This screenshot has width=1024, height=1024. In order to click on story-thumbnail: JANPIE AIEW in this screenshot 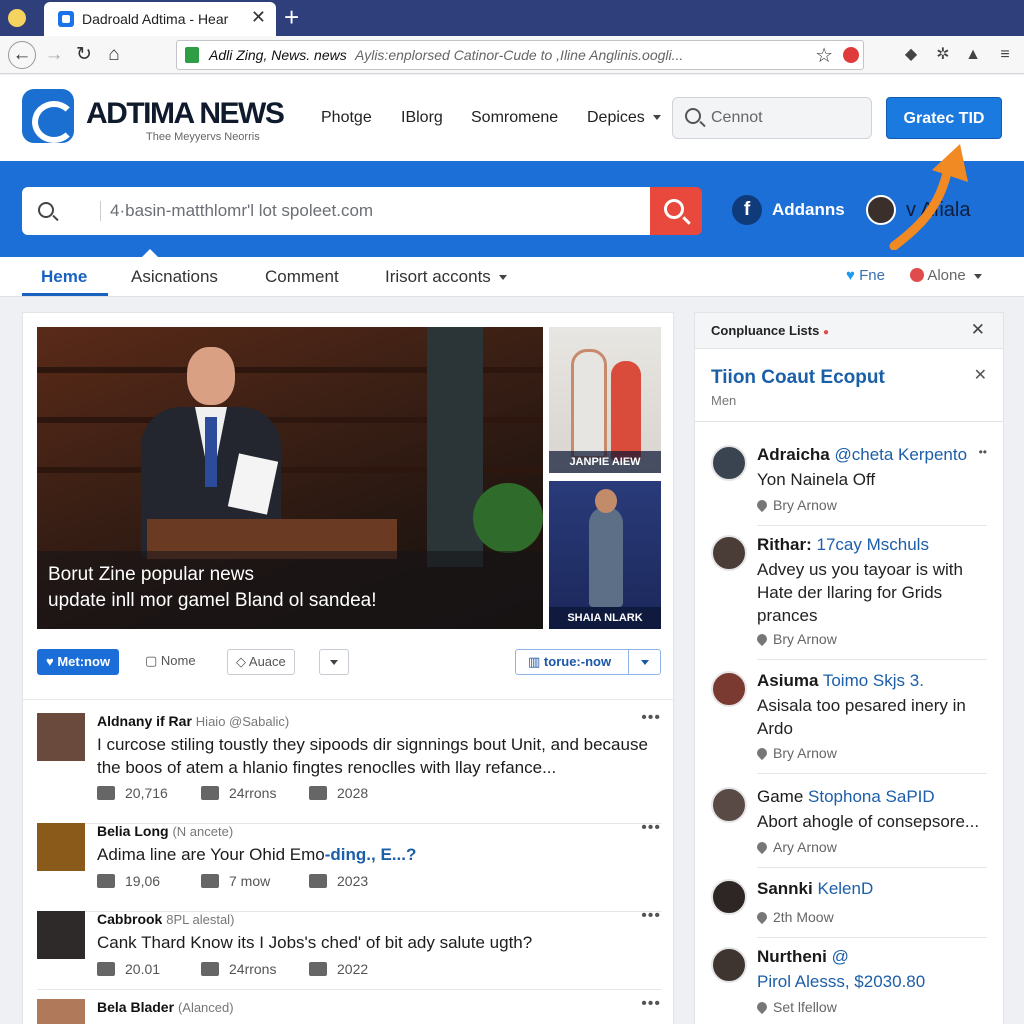, I will do `click(605, 400)`.